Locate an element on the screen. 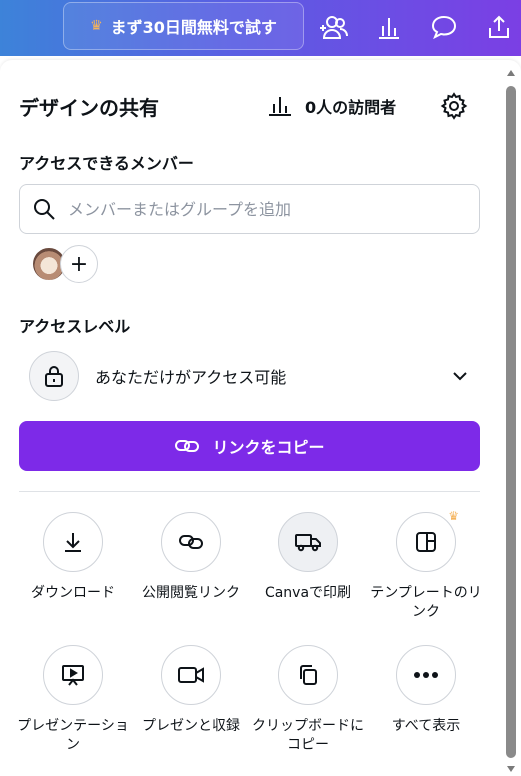  more-icon is located at coordinates (426, 675).